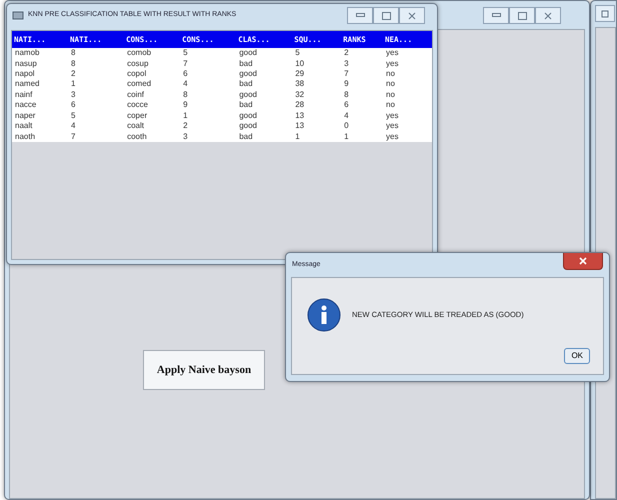  Describe the element at coordinates (40, 95) in the screenshot. I see `table-cell: nainf` at that location.